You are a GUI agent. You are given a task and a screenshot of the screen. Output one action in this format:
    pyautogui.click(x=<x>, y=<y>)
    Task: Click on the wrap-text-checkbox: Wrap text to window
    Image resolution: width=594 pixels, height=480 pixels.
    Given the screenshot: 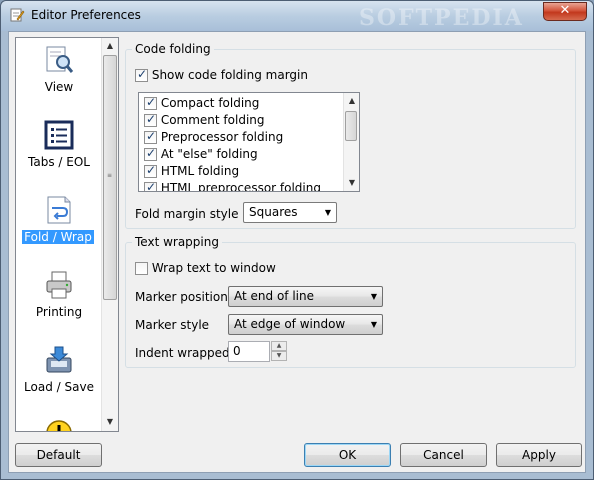 What is the action you would take?
    pyautogui.click(x=205, y=268)
    